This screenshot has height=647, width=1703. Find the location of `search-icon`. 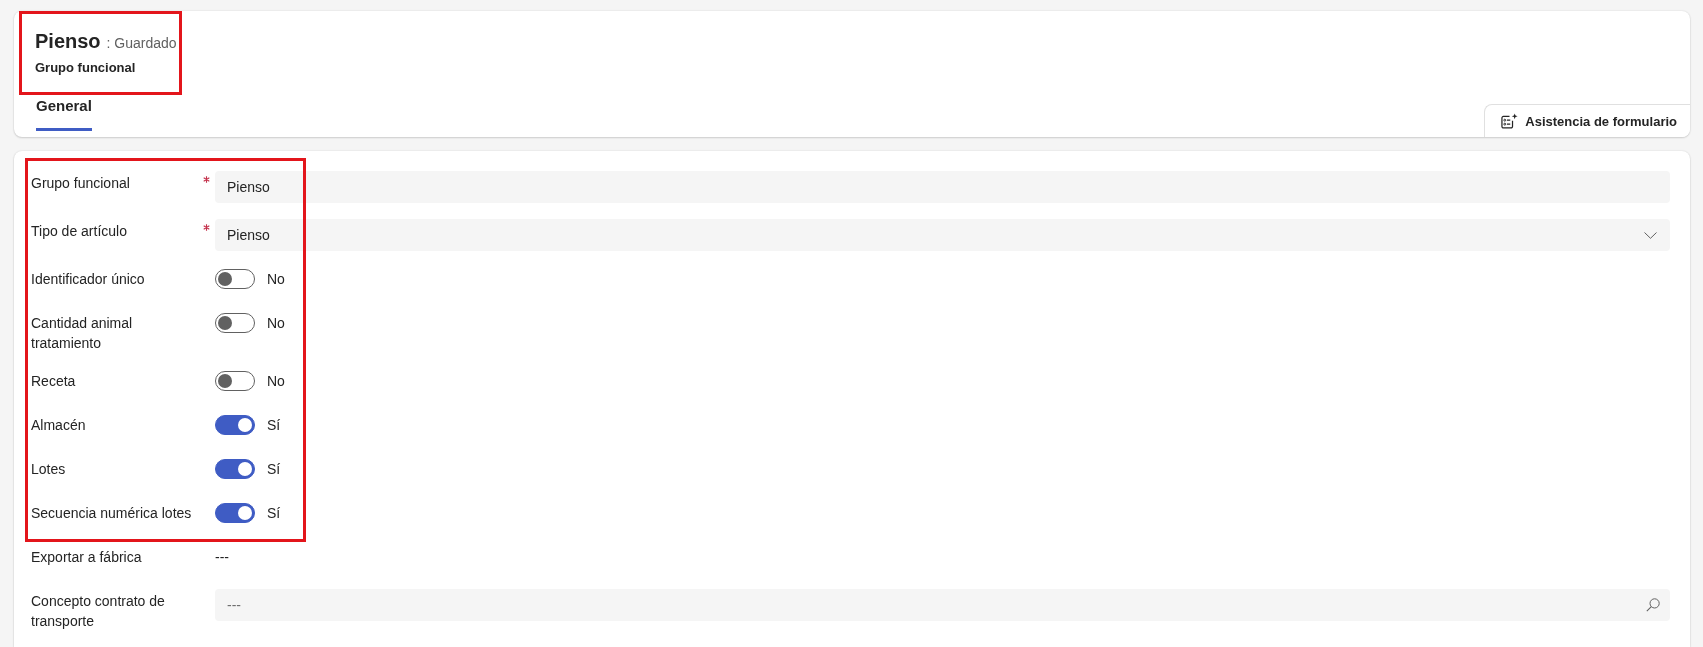

search-icon is located at coordinates (1653, 605).